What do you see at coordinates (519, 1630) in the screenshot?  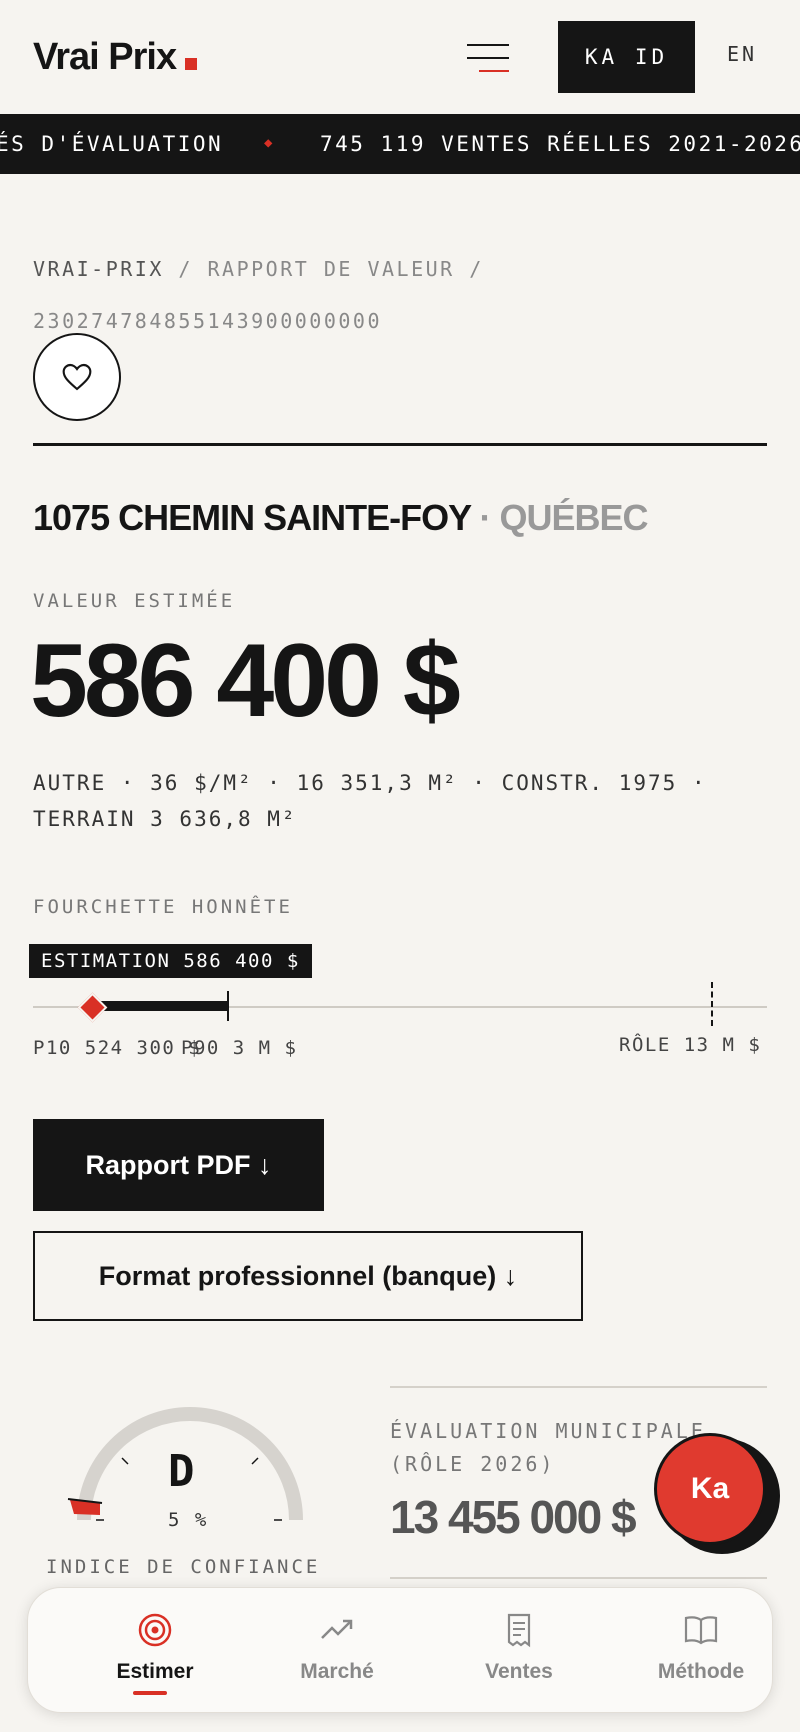 I see `receipt-icon` at bounding box center [519, 1630].